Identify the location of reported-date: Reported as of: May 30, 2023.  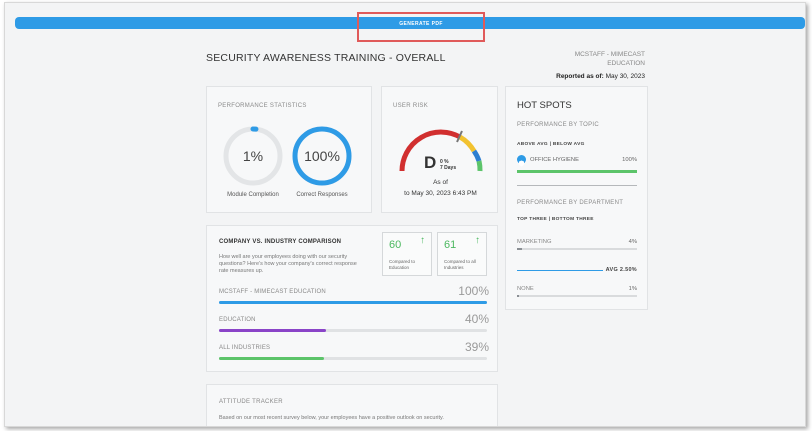
(600, 76).